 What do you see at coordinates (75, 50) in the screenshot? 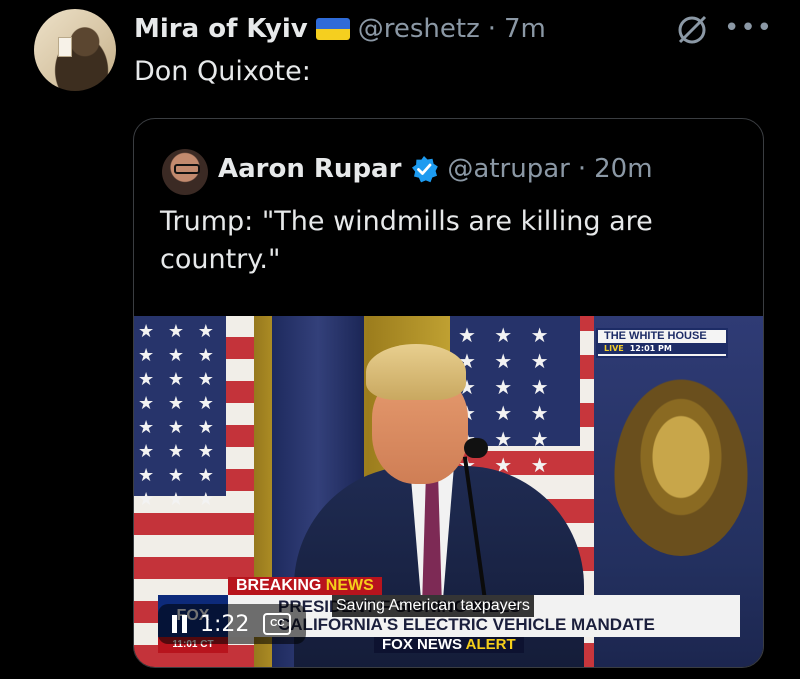
I see `author-avatar` at bounding box center [75, 50].